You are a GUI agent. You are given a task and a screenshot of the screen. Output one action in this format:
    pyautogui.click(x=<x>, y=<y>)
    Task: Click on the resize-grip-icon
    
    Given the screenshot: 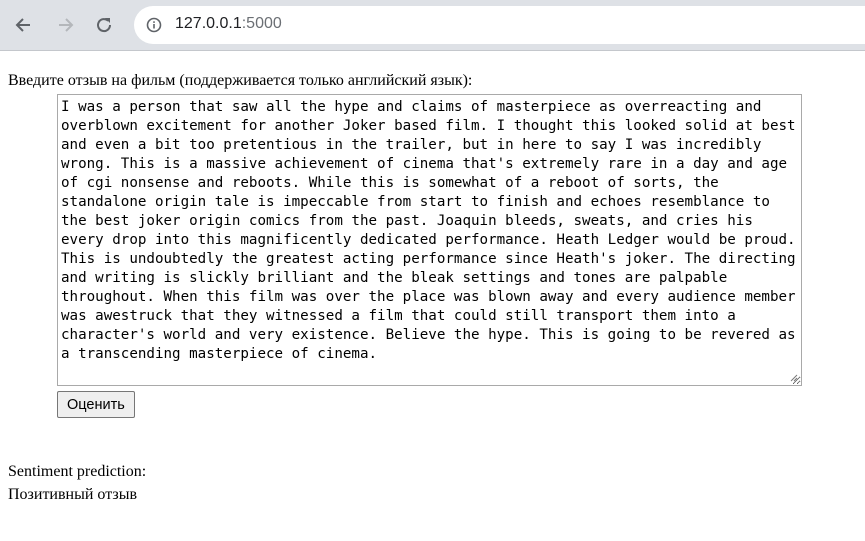 What is the action you would take?
    pyautogui.click(x=793, y=377)
    